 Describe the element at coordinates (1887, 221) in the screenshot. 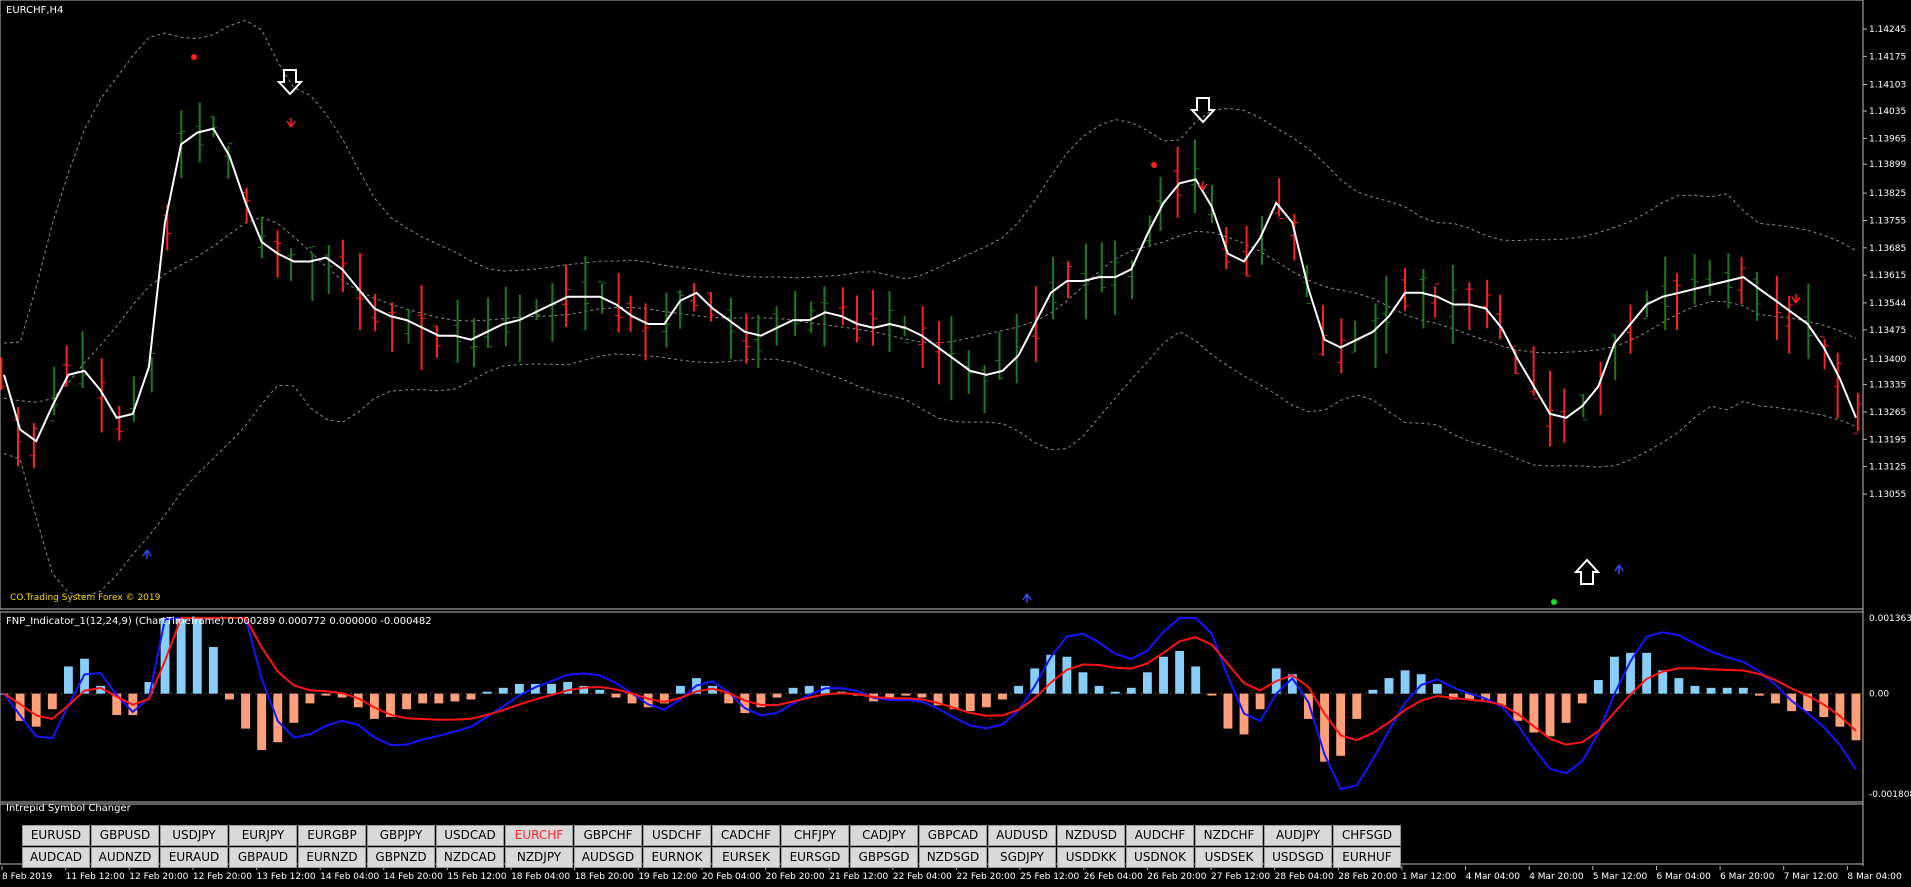

I see `y-tick-label: 1.13755` at that location.